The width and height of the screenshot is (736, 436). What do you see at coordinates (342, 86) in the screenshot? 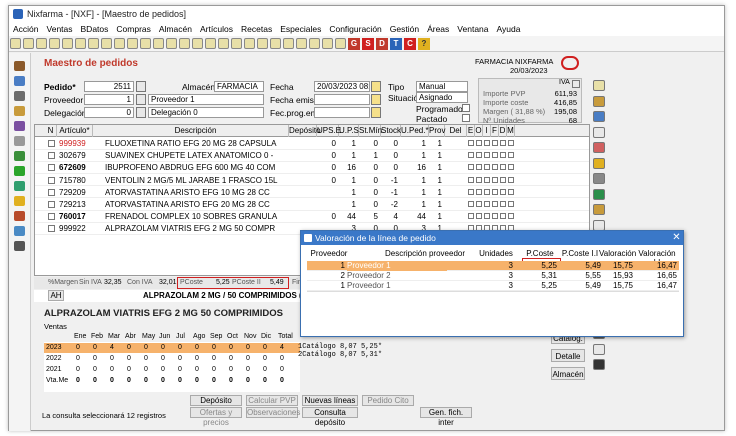
I see `fecha-input: 20/03/2023 08:11` at bounding box center [342, 86].